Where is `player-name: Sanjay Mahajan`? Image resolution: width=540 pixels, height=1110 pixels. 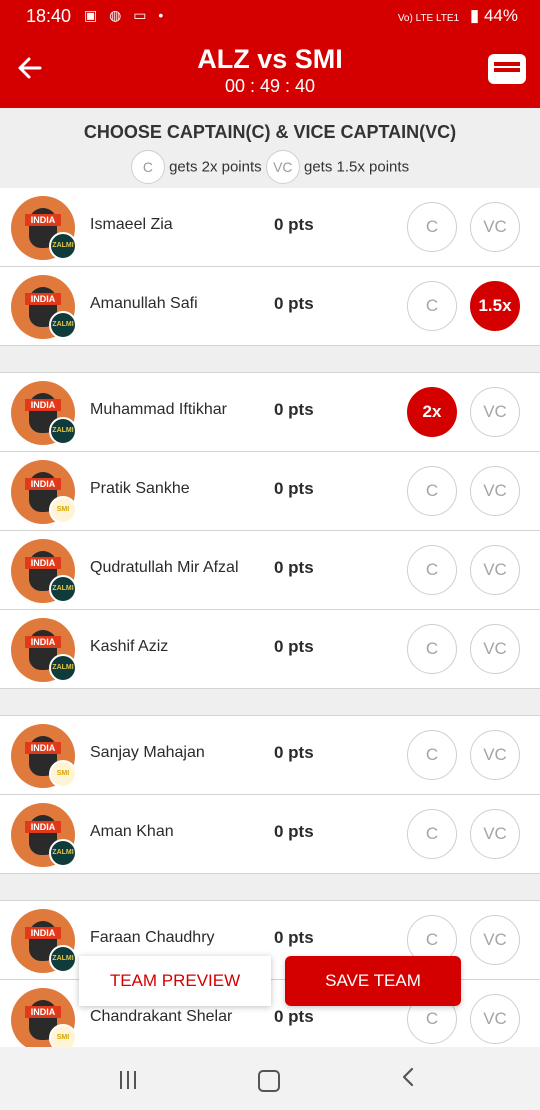 player-name: Sanjay Mahajan is located at coordinates (147, 752).